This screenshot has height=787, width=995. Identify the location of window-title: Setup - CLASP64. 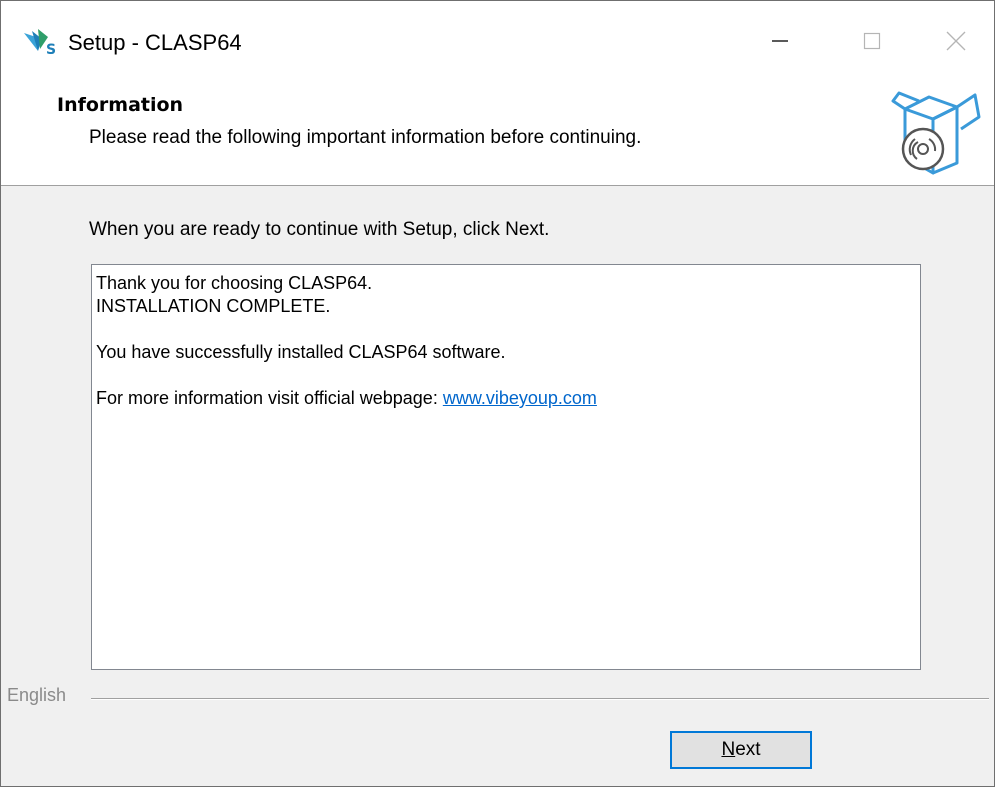
(155, 42).